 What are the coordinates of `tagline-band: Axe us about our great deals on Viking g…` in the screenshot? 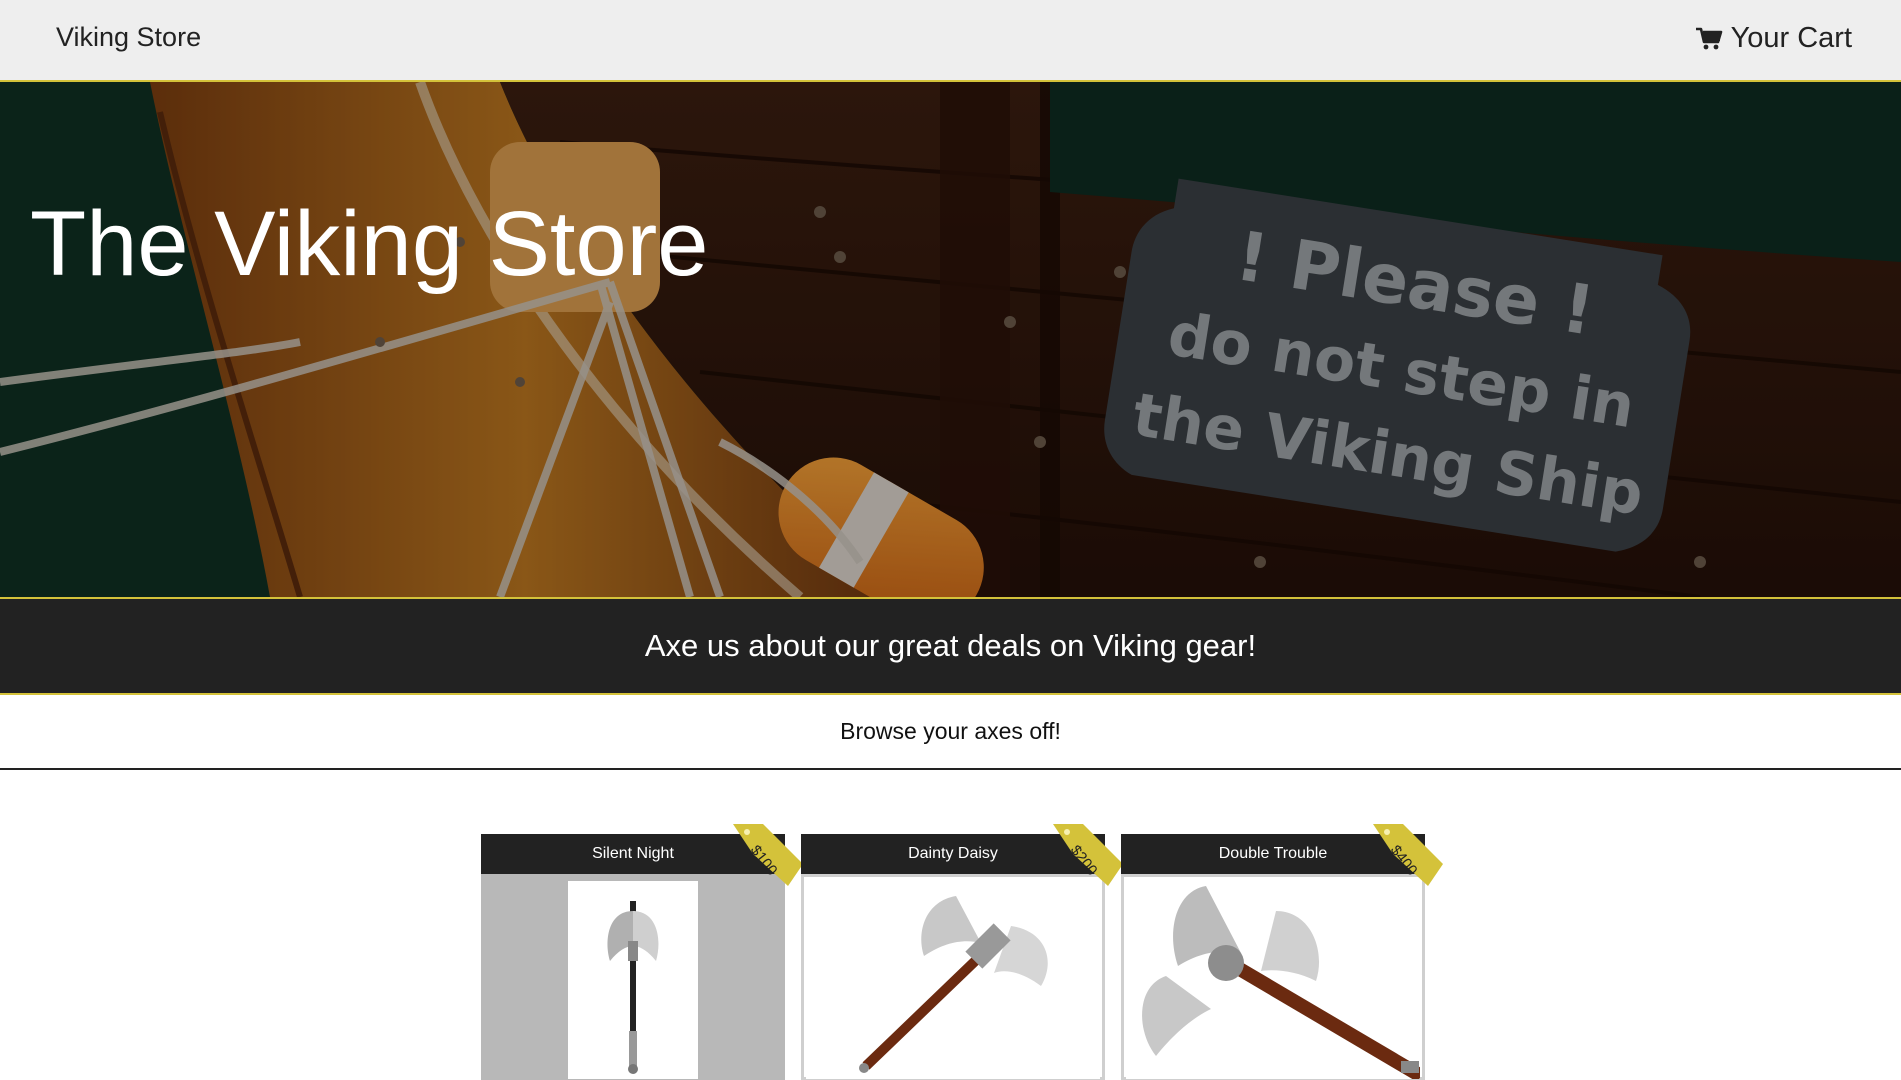 It's located at (950, 646).